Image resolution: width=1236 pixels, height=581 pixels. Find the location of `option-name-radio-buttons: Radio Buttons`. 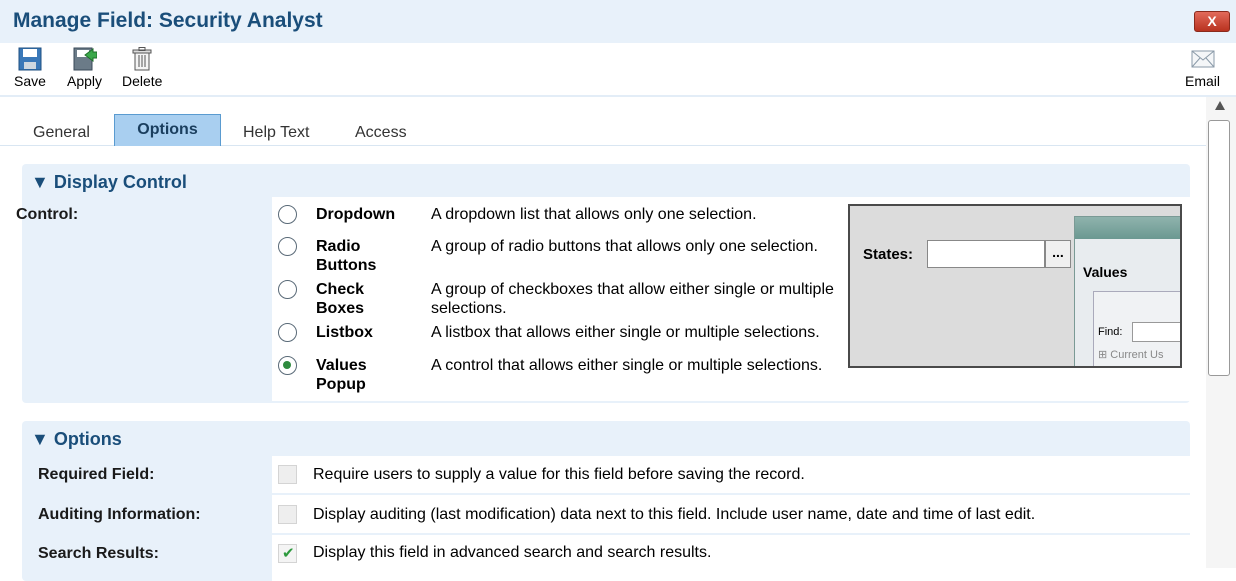

option-name-radio-buttons: Radio Buttons is located at coordinates (346, 256).